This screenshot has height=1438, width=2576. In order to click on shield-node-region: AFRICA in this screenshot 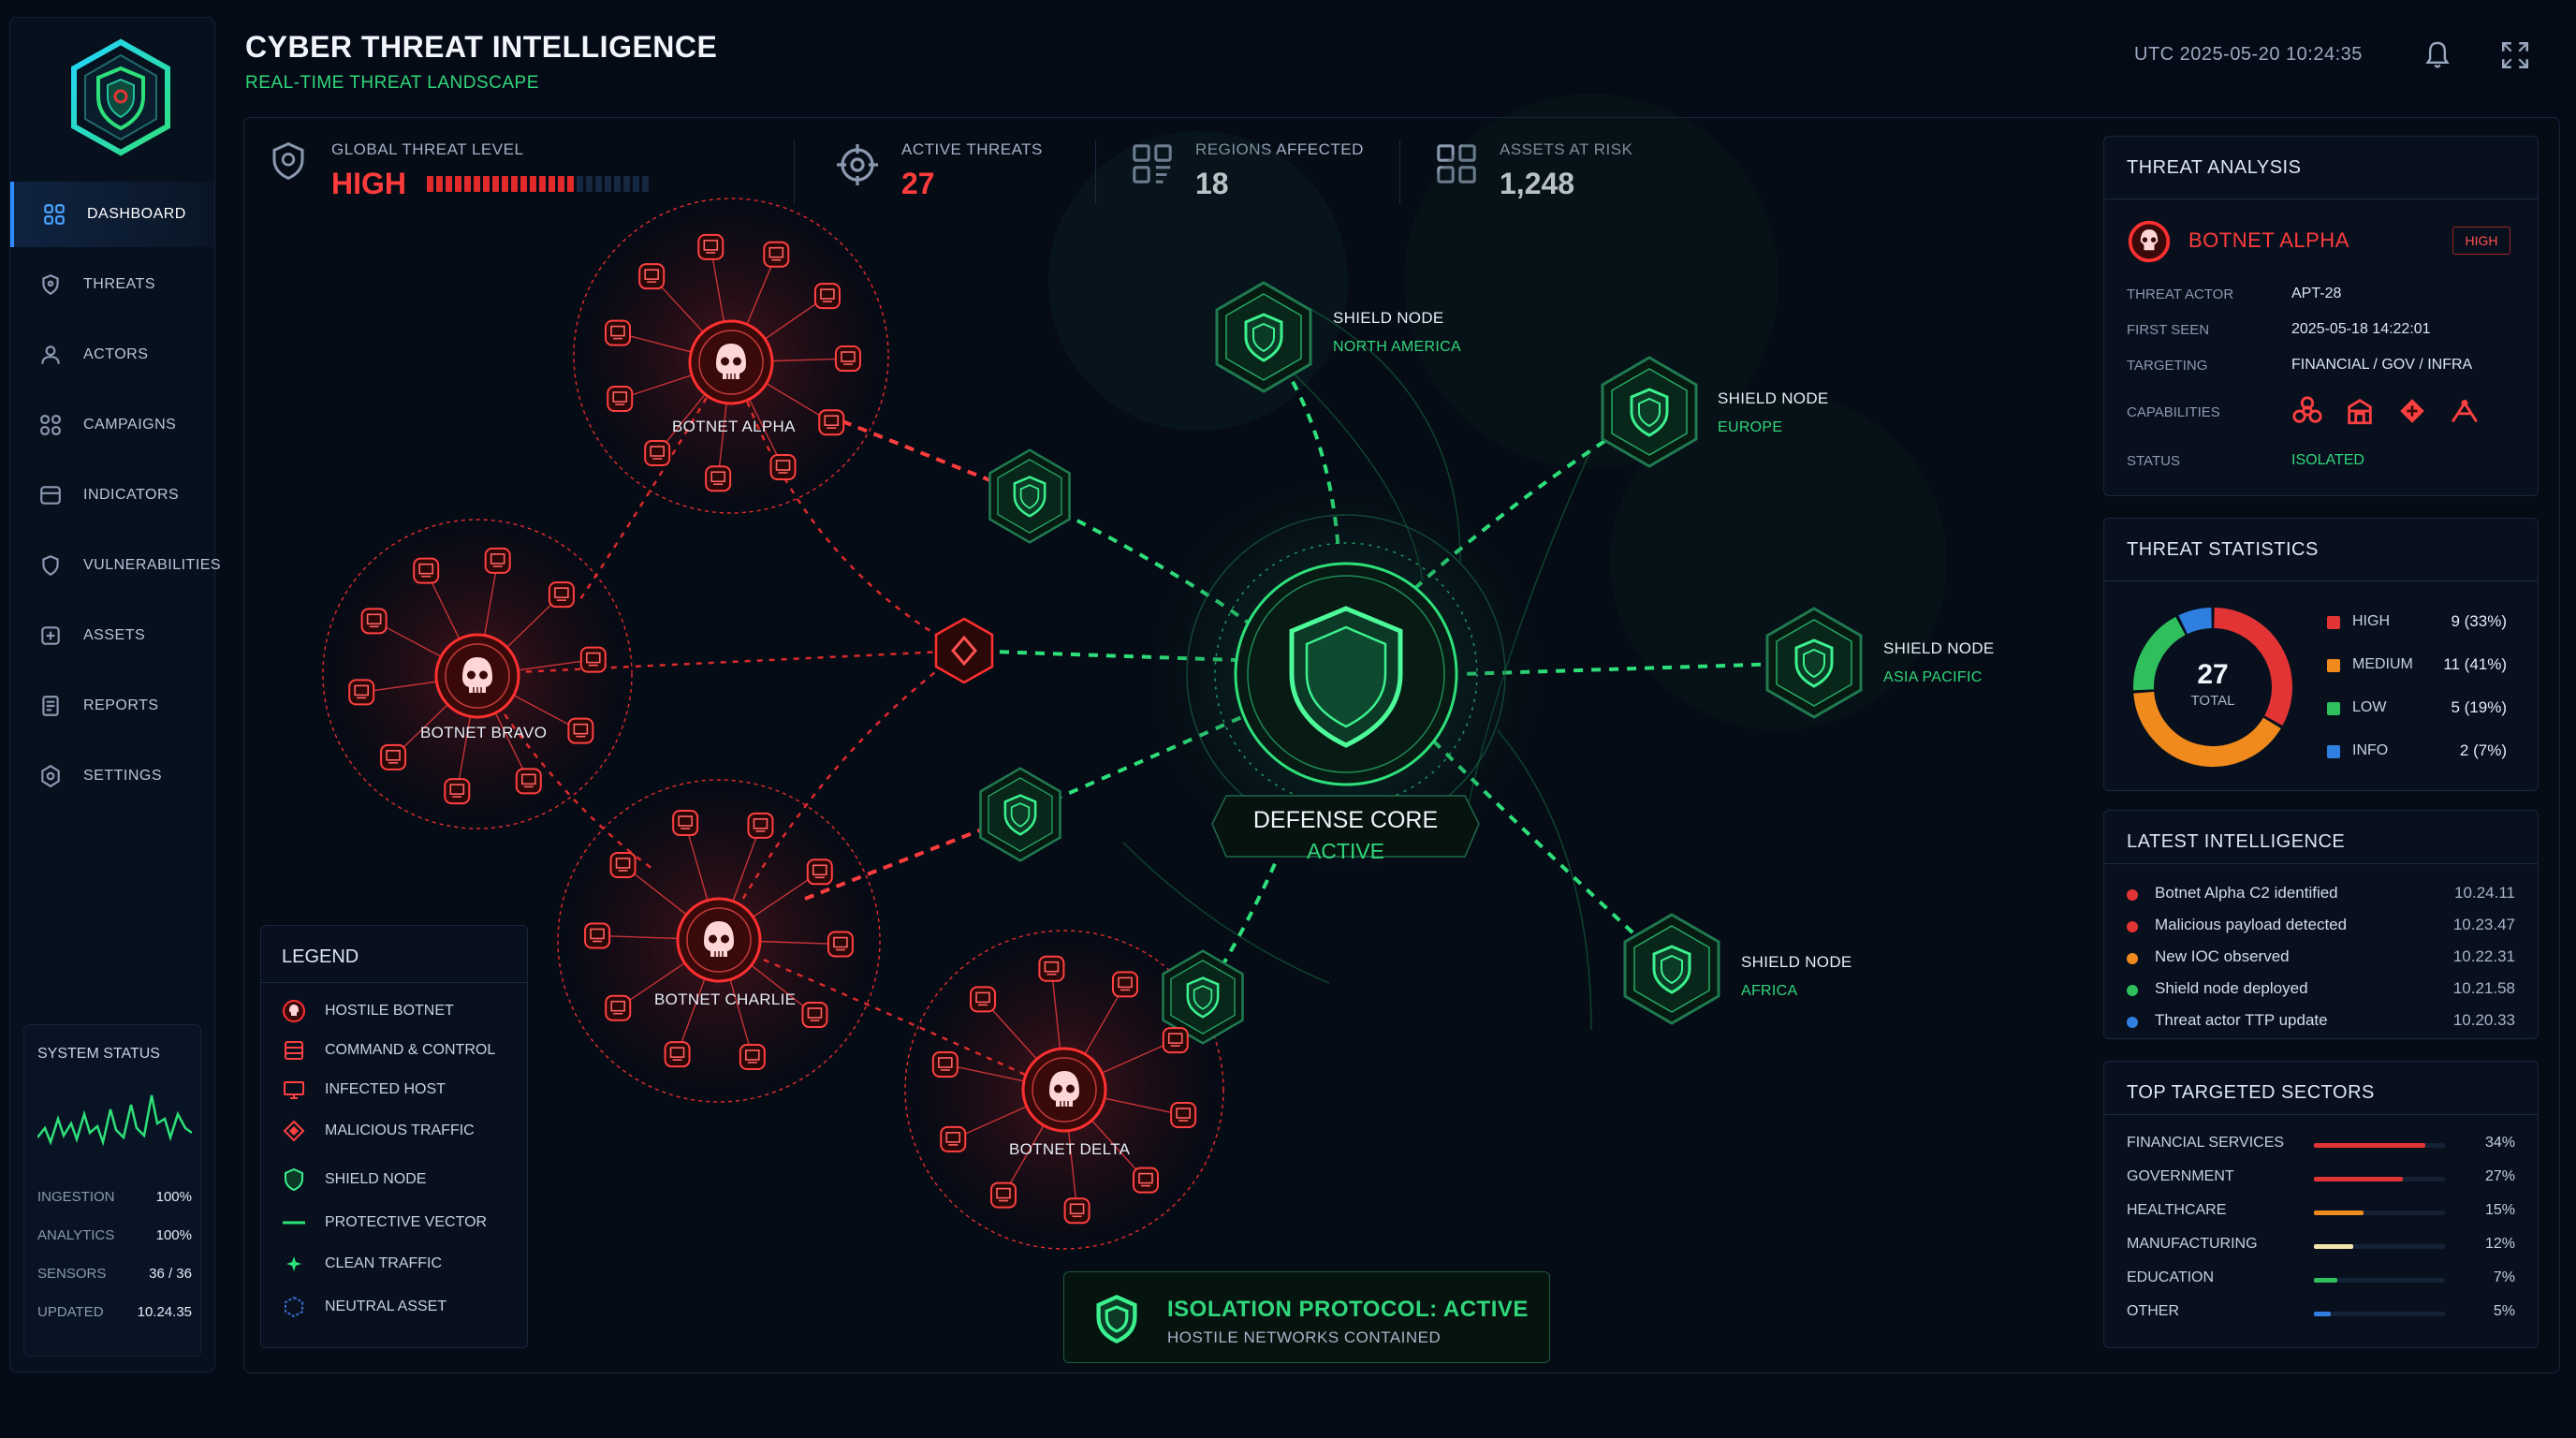, I will do `click(1769, 991)`.